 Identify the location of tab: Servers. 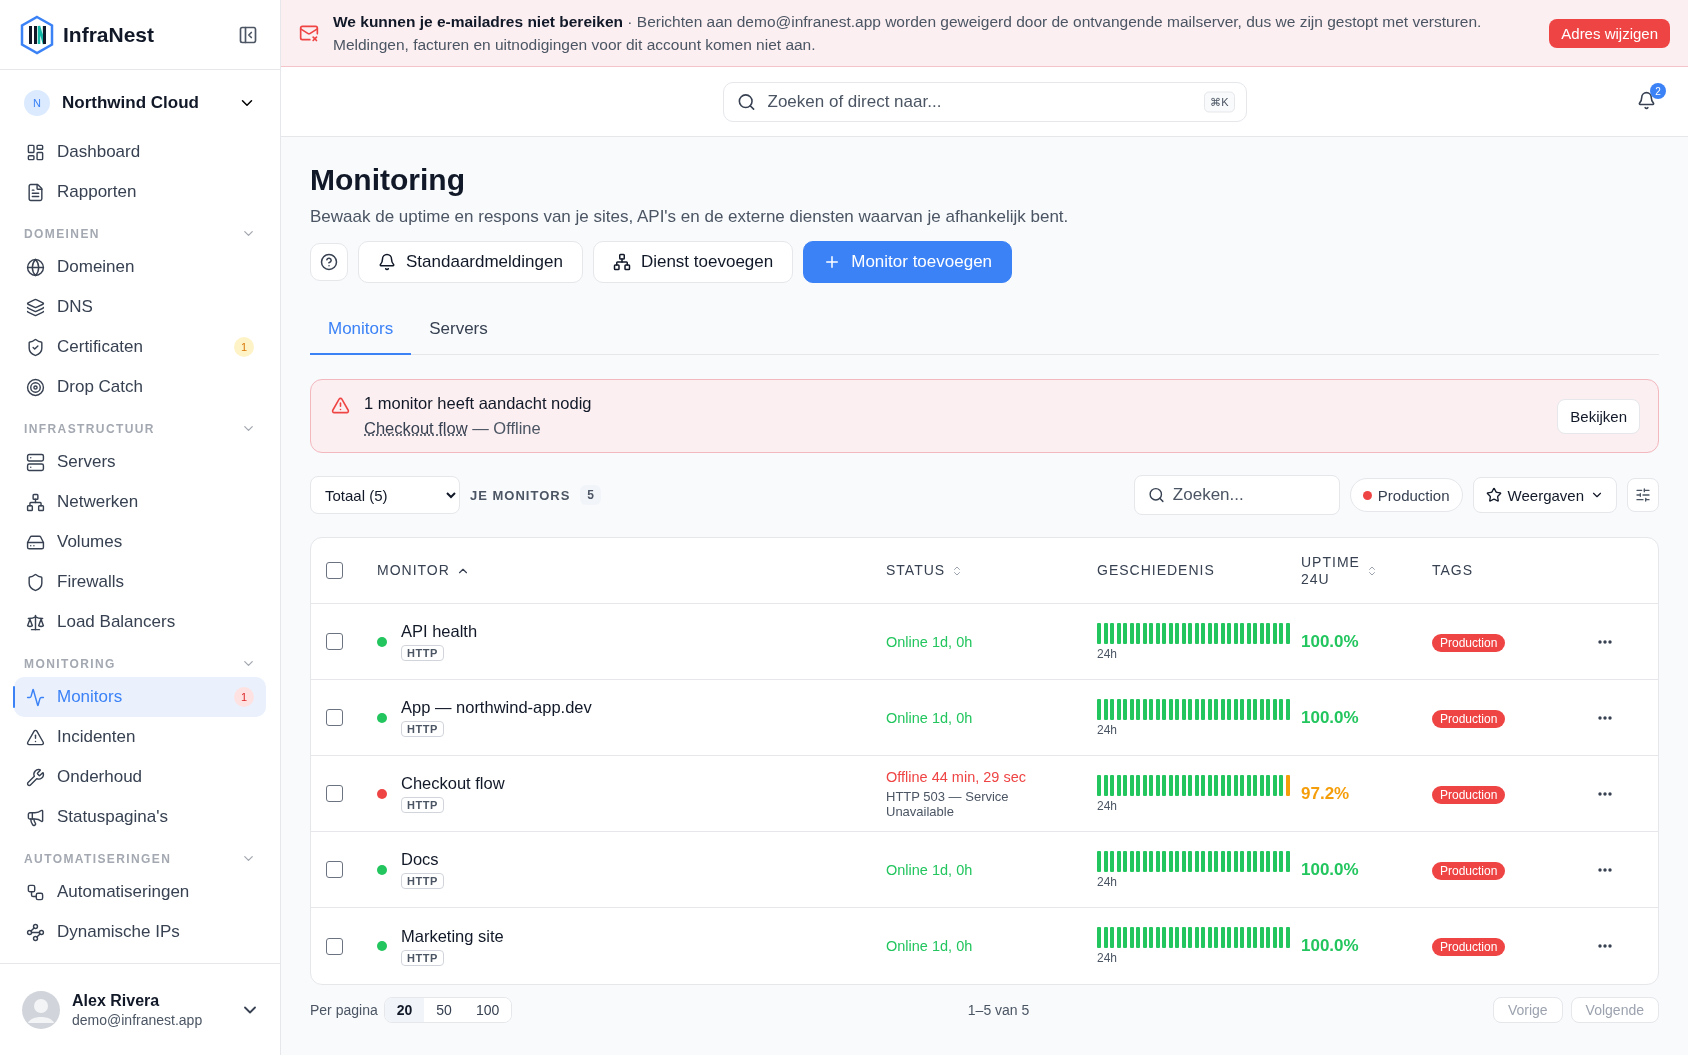
(458, 331).